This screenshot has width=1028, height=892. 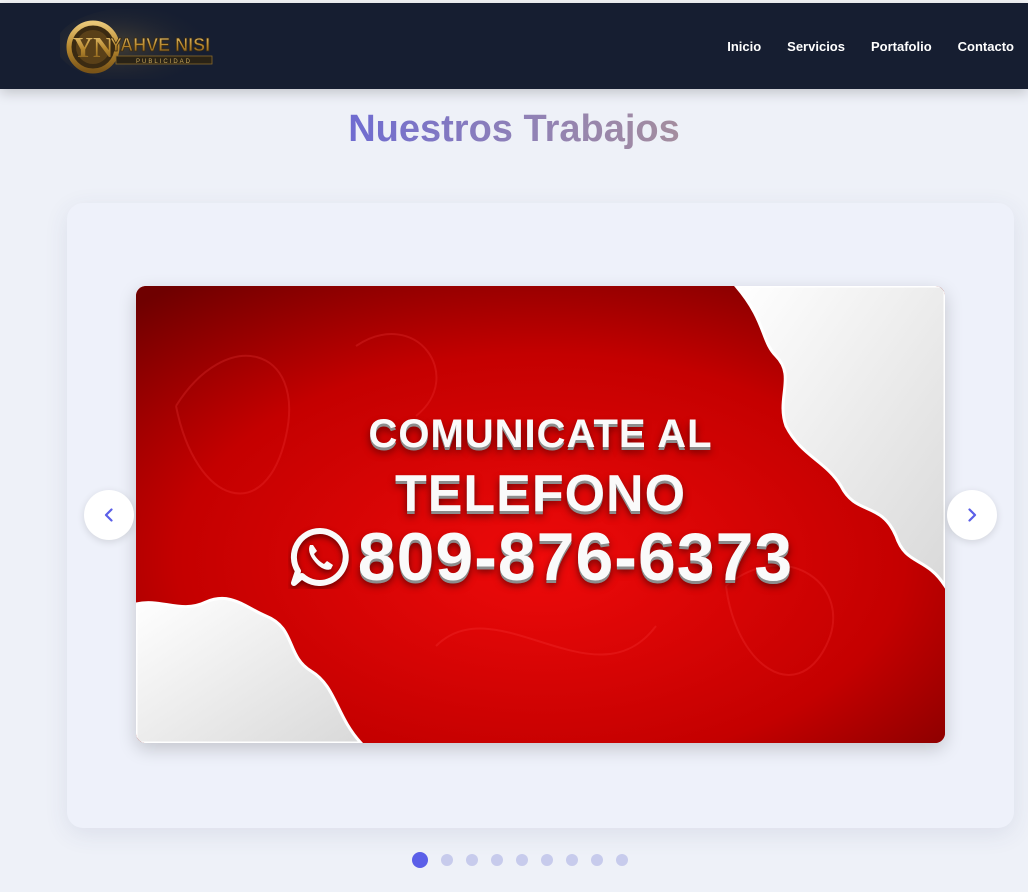 I want to click on nav-link-servicios: Servicios, so click(x=816, y=46).